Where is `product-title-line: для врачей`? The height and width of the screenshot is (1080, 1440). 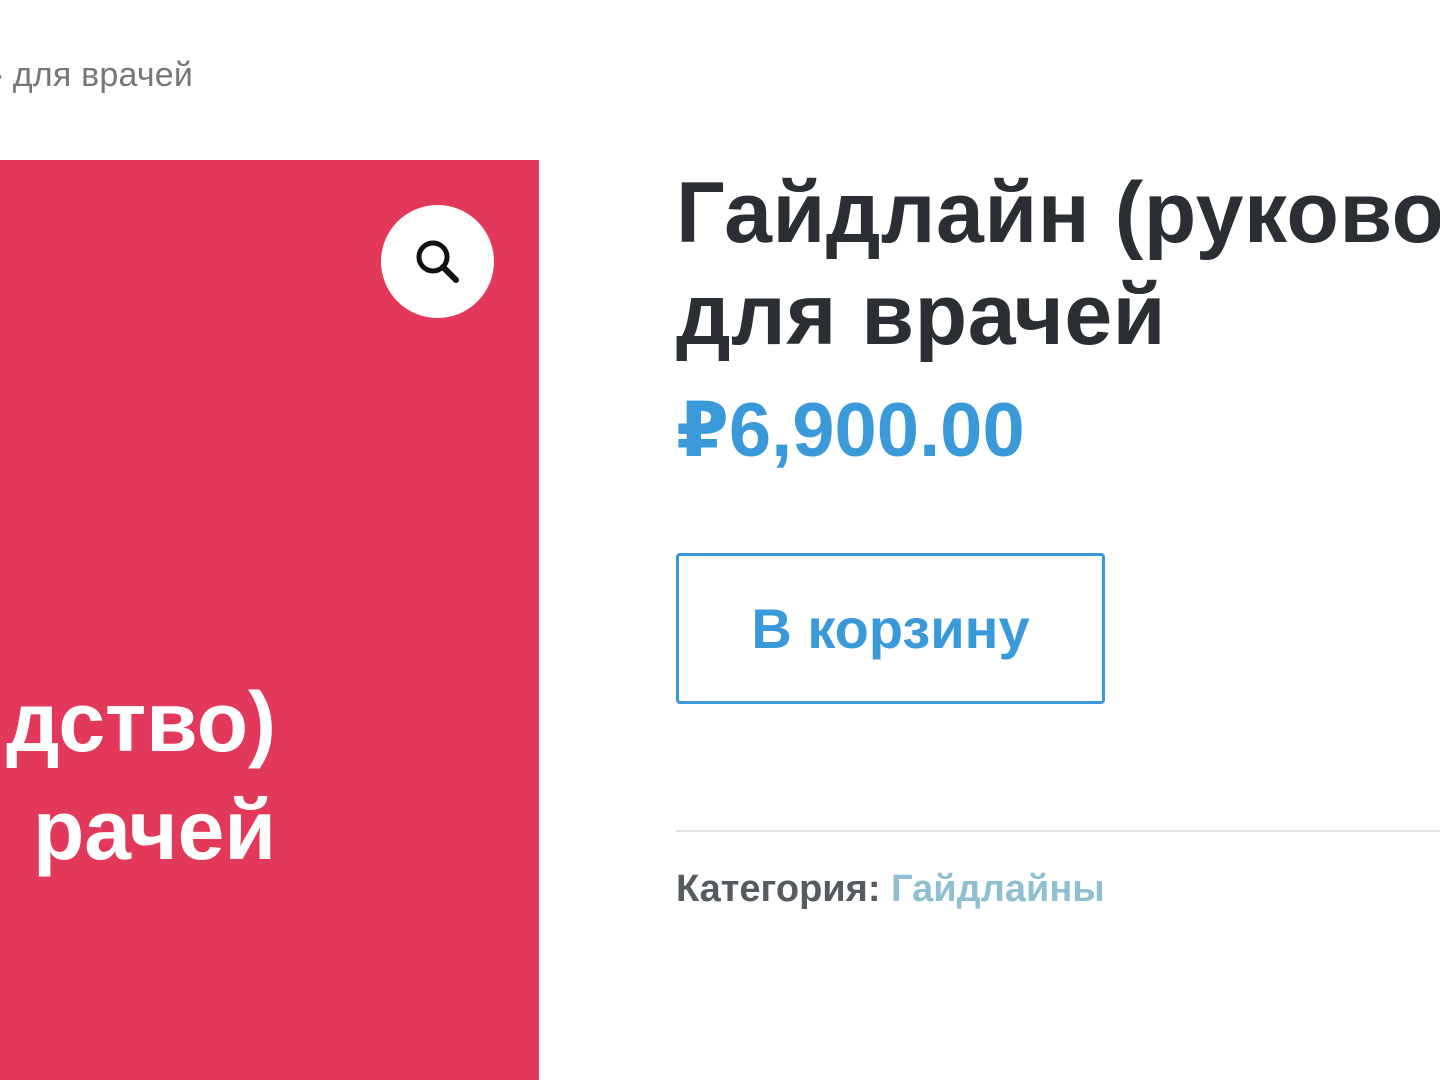
product-title-line: для врачей is located at coordinates (921, 315).